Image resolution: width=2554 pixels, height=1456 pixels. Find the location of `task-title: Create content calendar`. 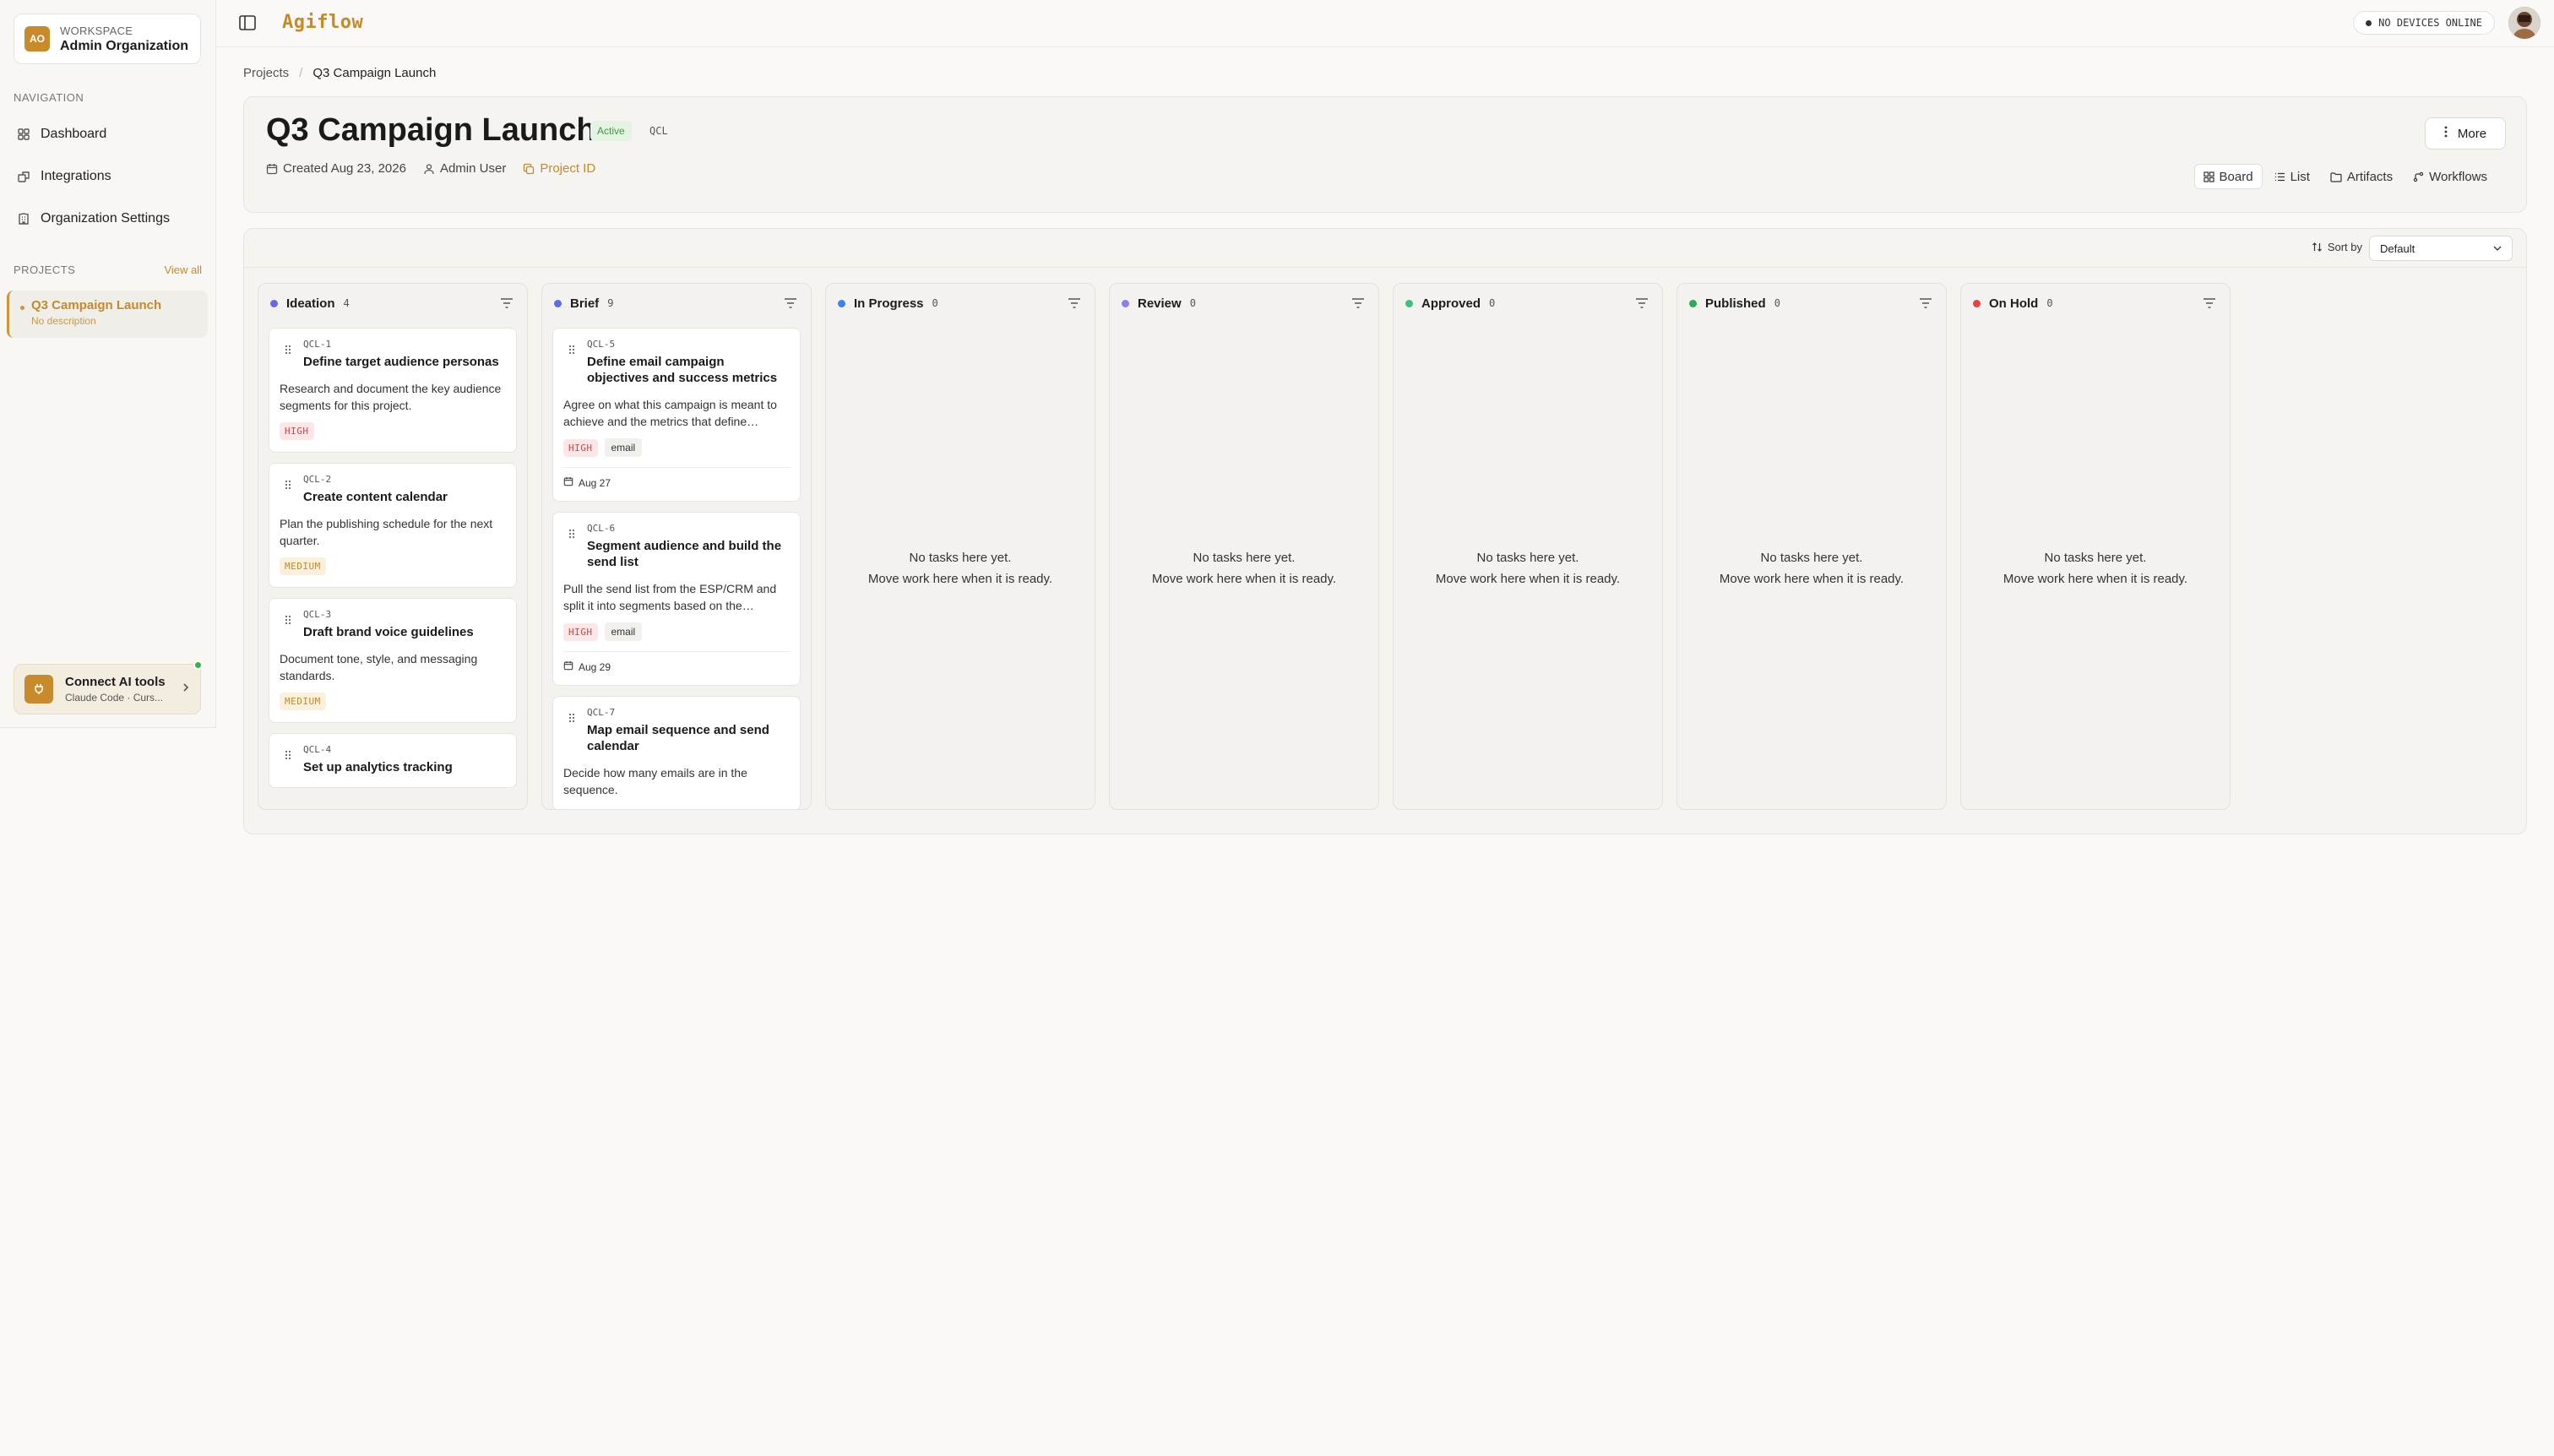

task-title: Create content calendar is located at coordinates (375, 497).